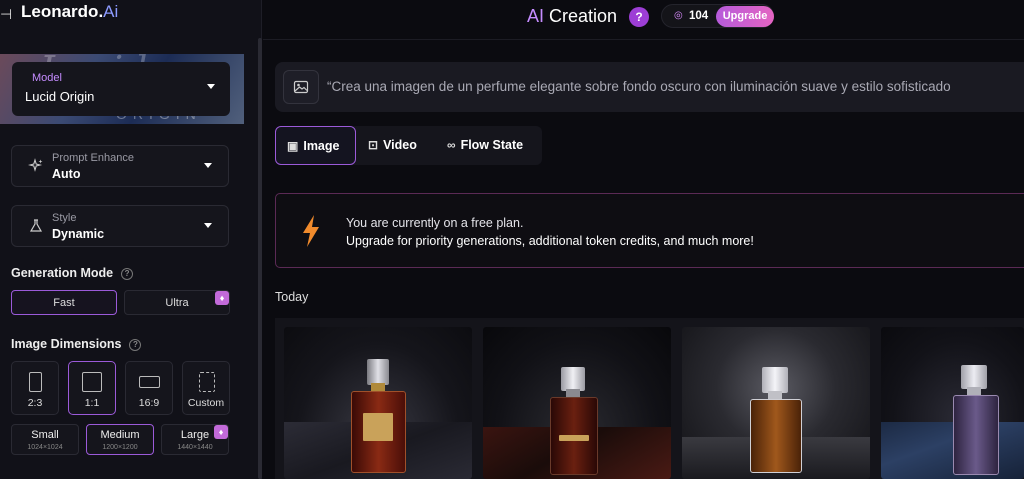 Image resolution: width=1024 pixels, height=479 pixels. Describe the element at coordinates (66, 344) in the screenshot. I see `image-dimensions-title: Image Dimensions` at that location.